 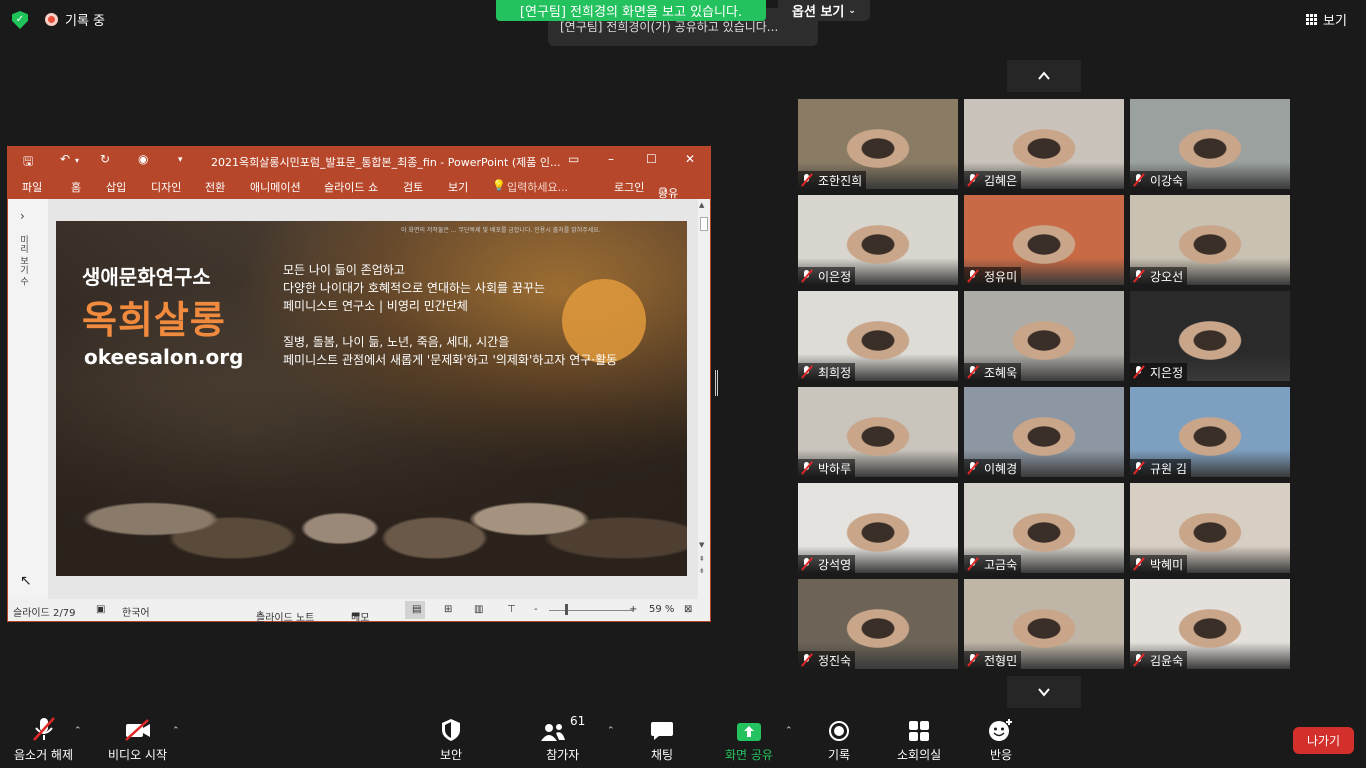 What do you see at coordinates (839, 740) in the screenshot?
I see `record-button: 기록` at bounding box center [839, 740].